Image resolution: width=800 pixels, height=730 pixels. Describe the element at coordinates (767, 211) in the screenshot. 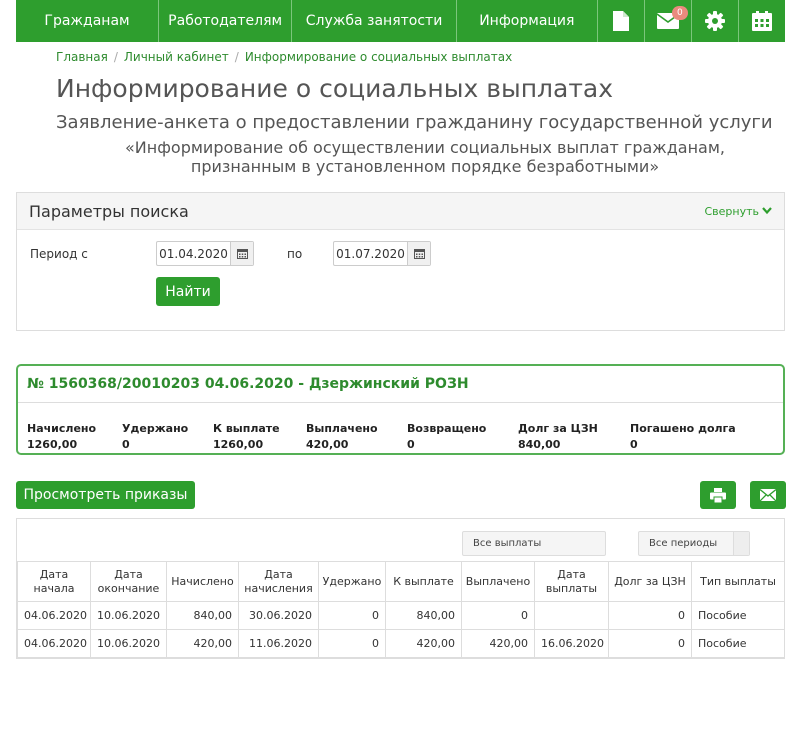

I see `chevron-down-icon` at that location.